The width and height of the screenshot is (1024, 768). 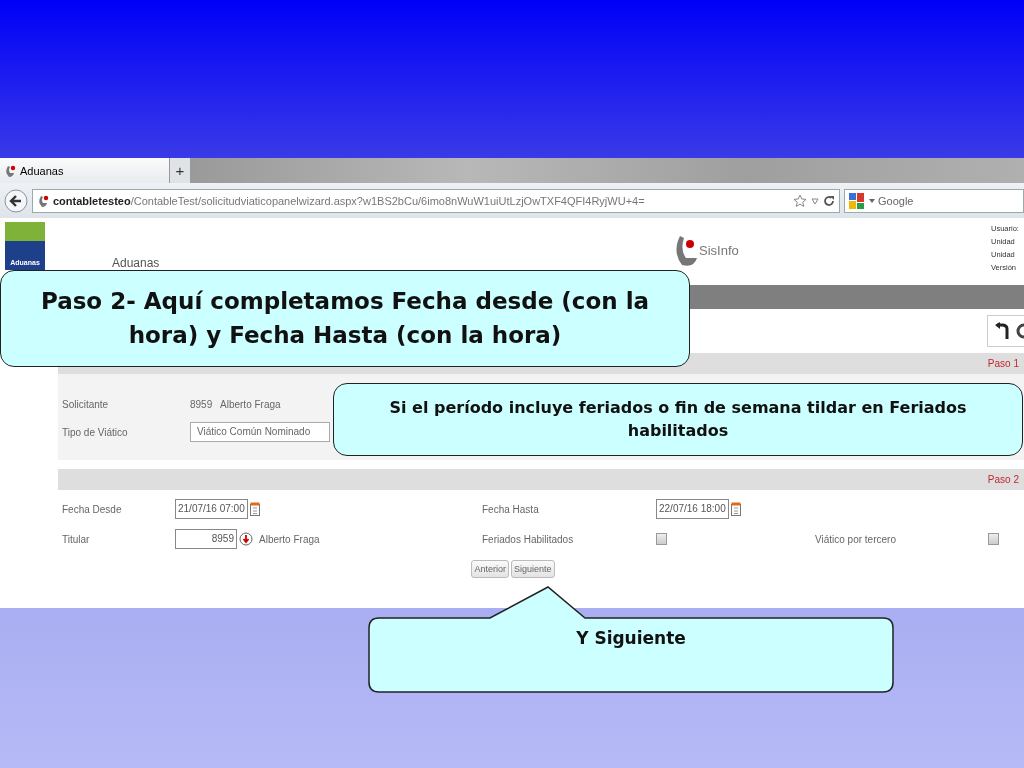 I want to click on wizard-button: Anterior, so click(x=490, y=569).